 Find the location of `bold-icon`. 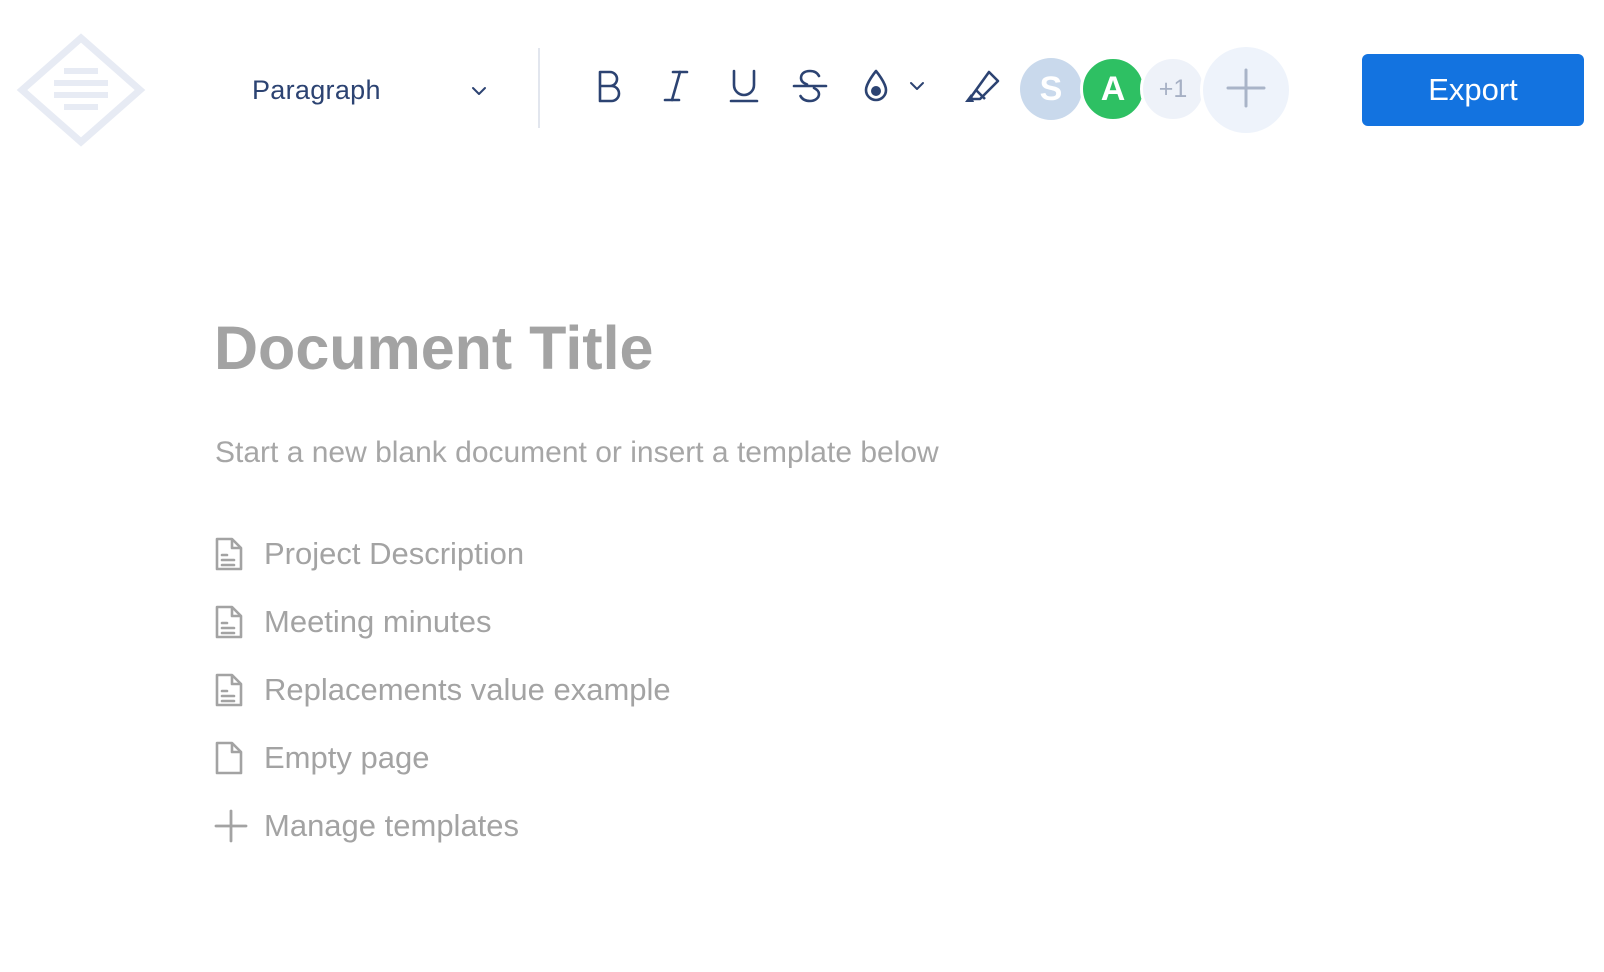

bold-icon is located at coordinates (608, 88).